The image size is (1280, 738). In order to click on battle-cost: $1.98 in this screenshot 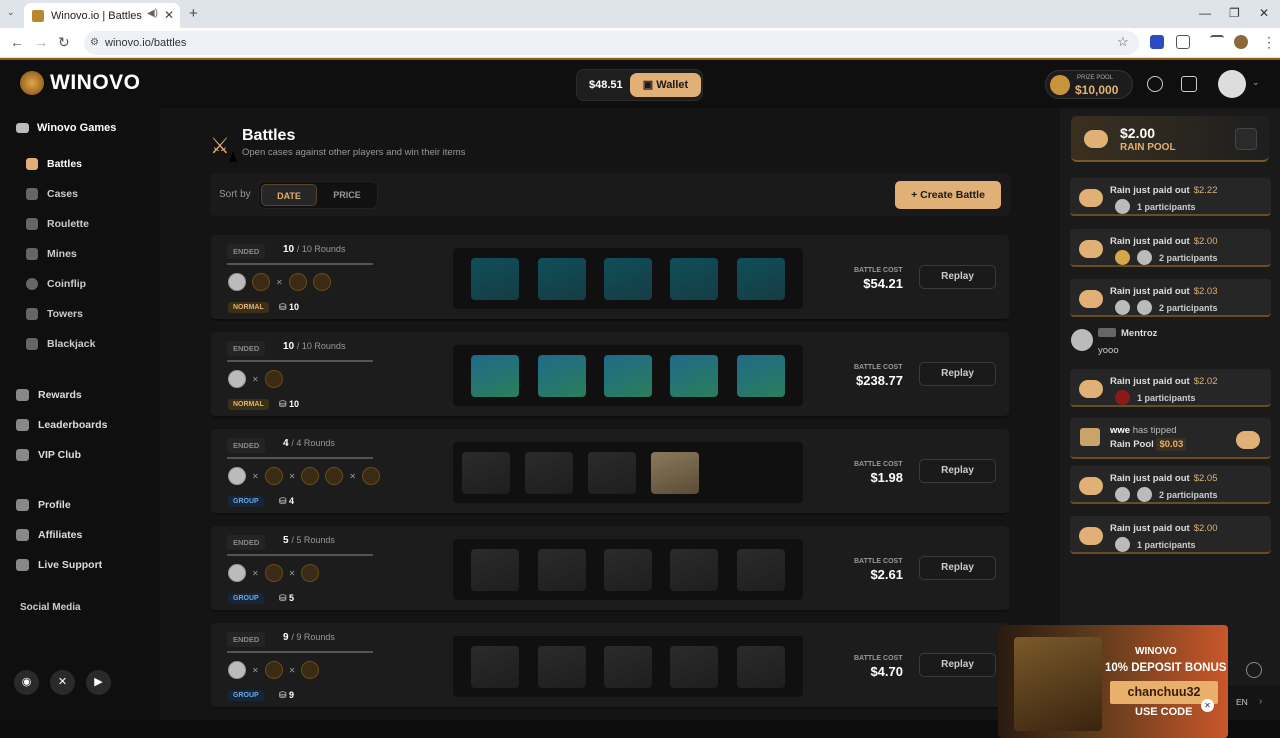, I will do `click(886, 477)`.